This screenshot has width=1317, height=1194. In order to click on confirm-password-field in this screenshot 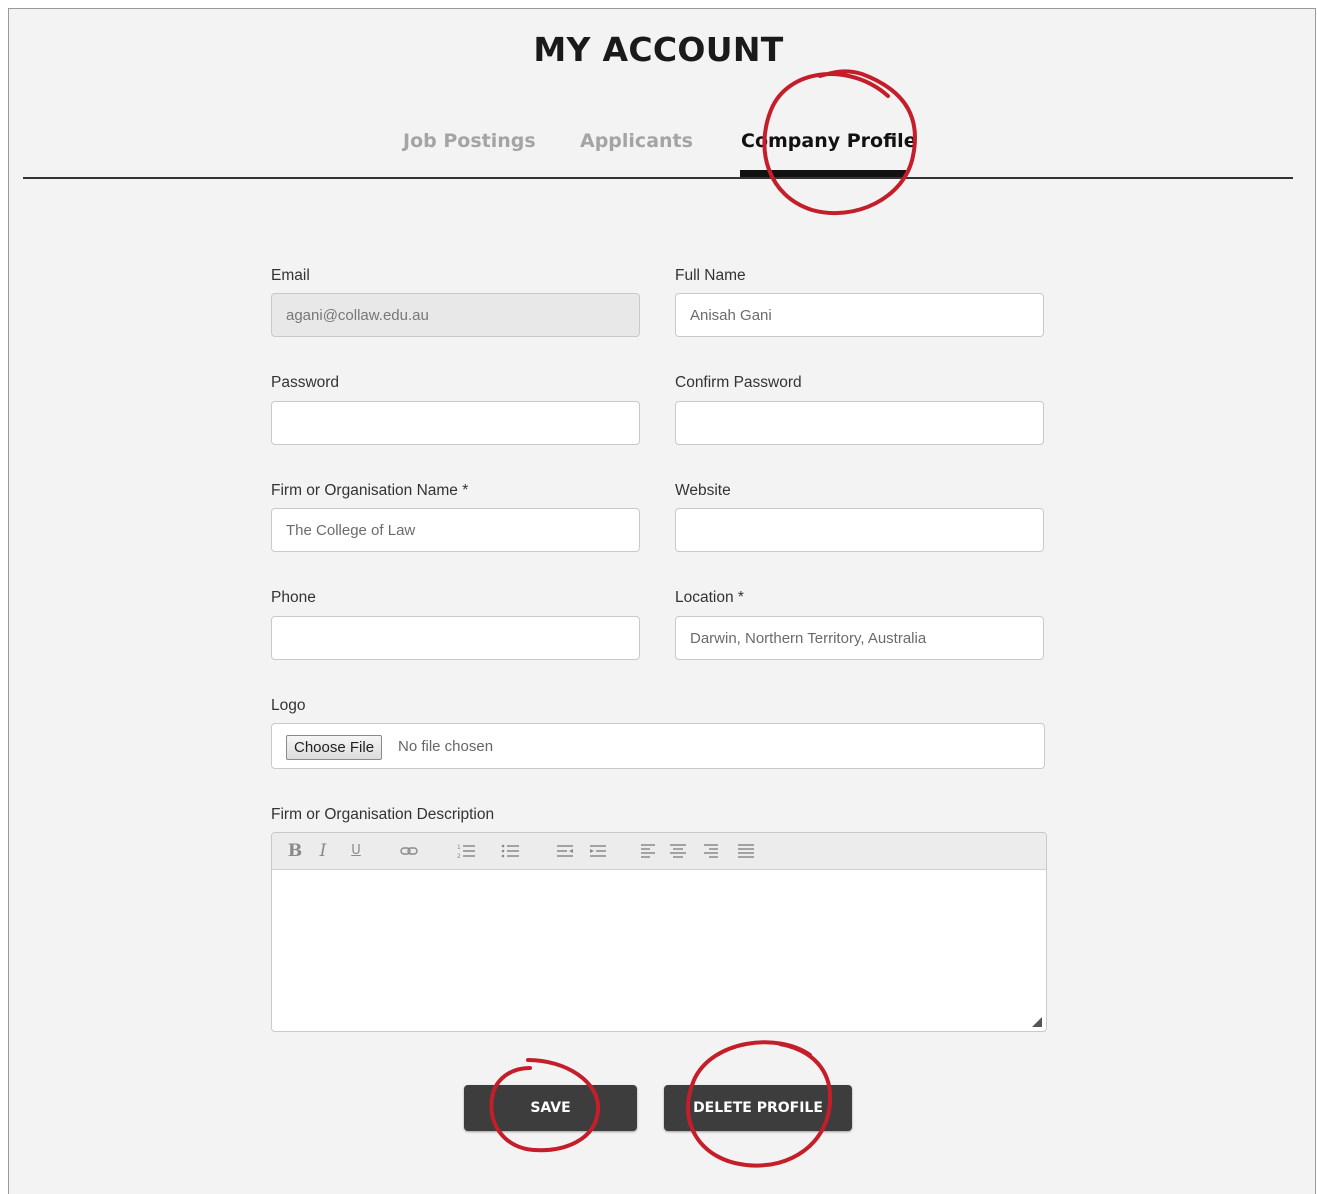, I will do `click(859, 423)`.